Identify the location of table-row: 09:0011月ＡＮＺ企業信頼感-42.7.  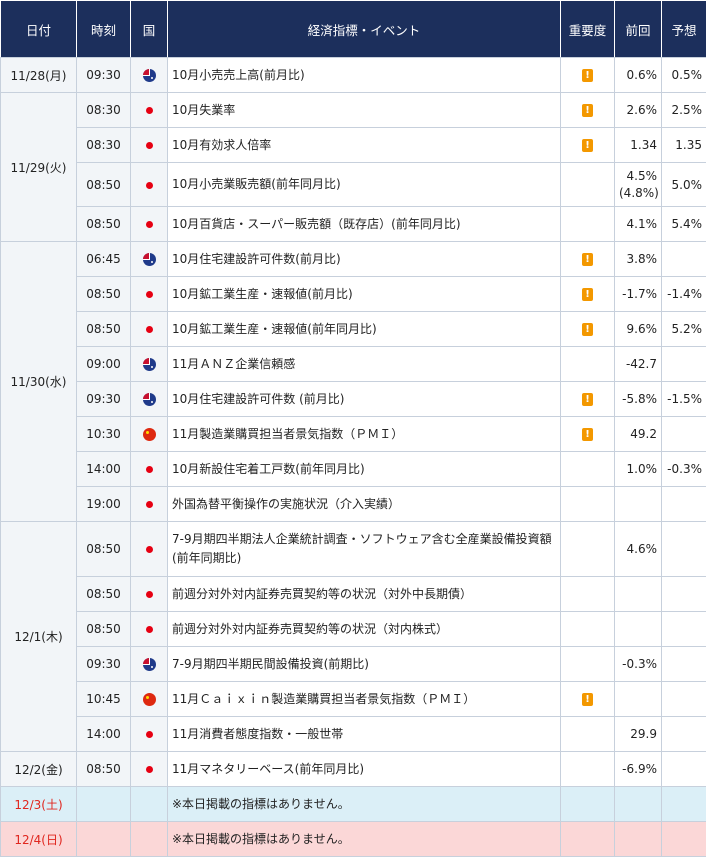
(353, 364).